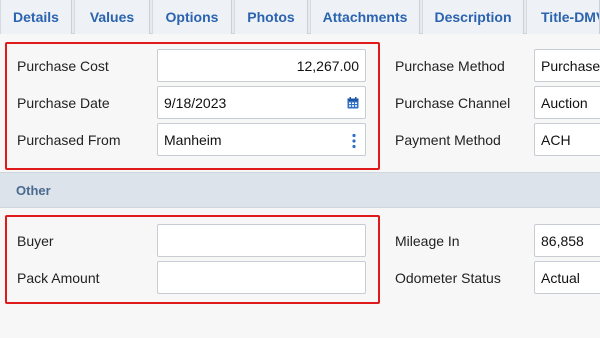 This screenshot has width=600, height=338. I want to click on tab-options: Options, so click(192, 17).